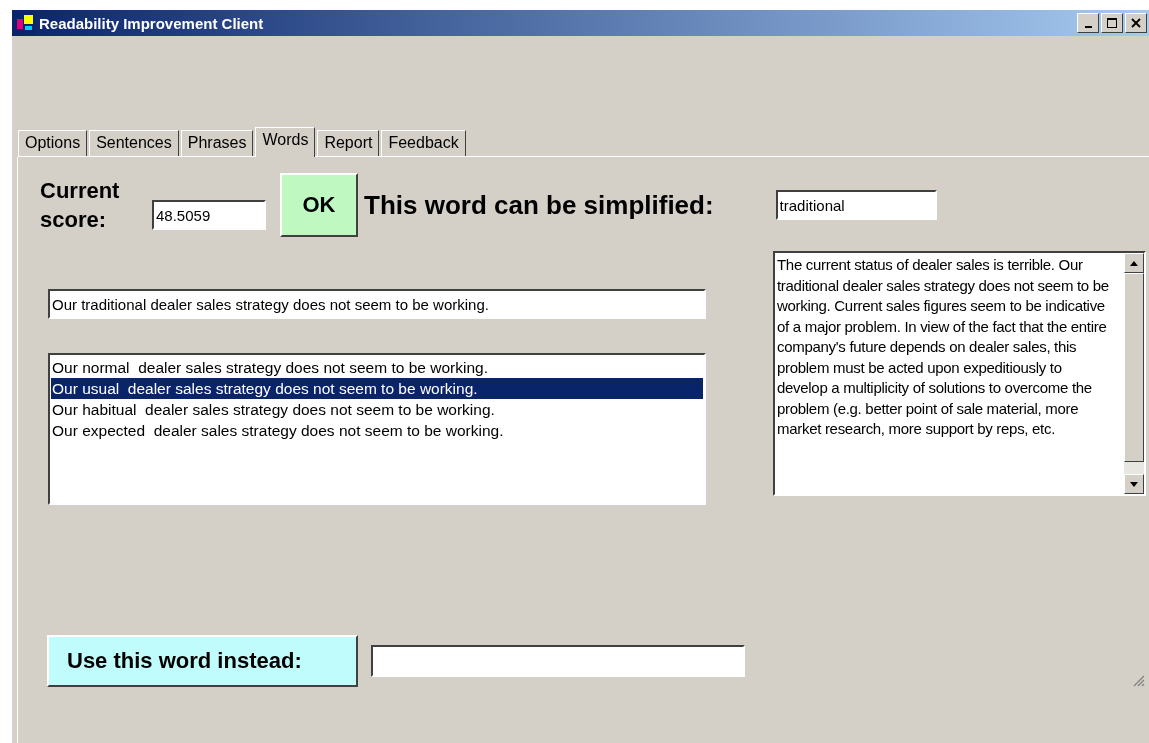 This screenshot has height=743, width=1149. Describe the element at coordinates (319, 205) in the screenshot. I see `ok-button: OK` at that location.